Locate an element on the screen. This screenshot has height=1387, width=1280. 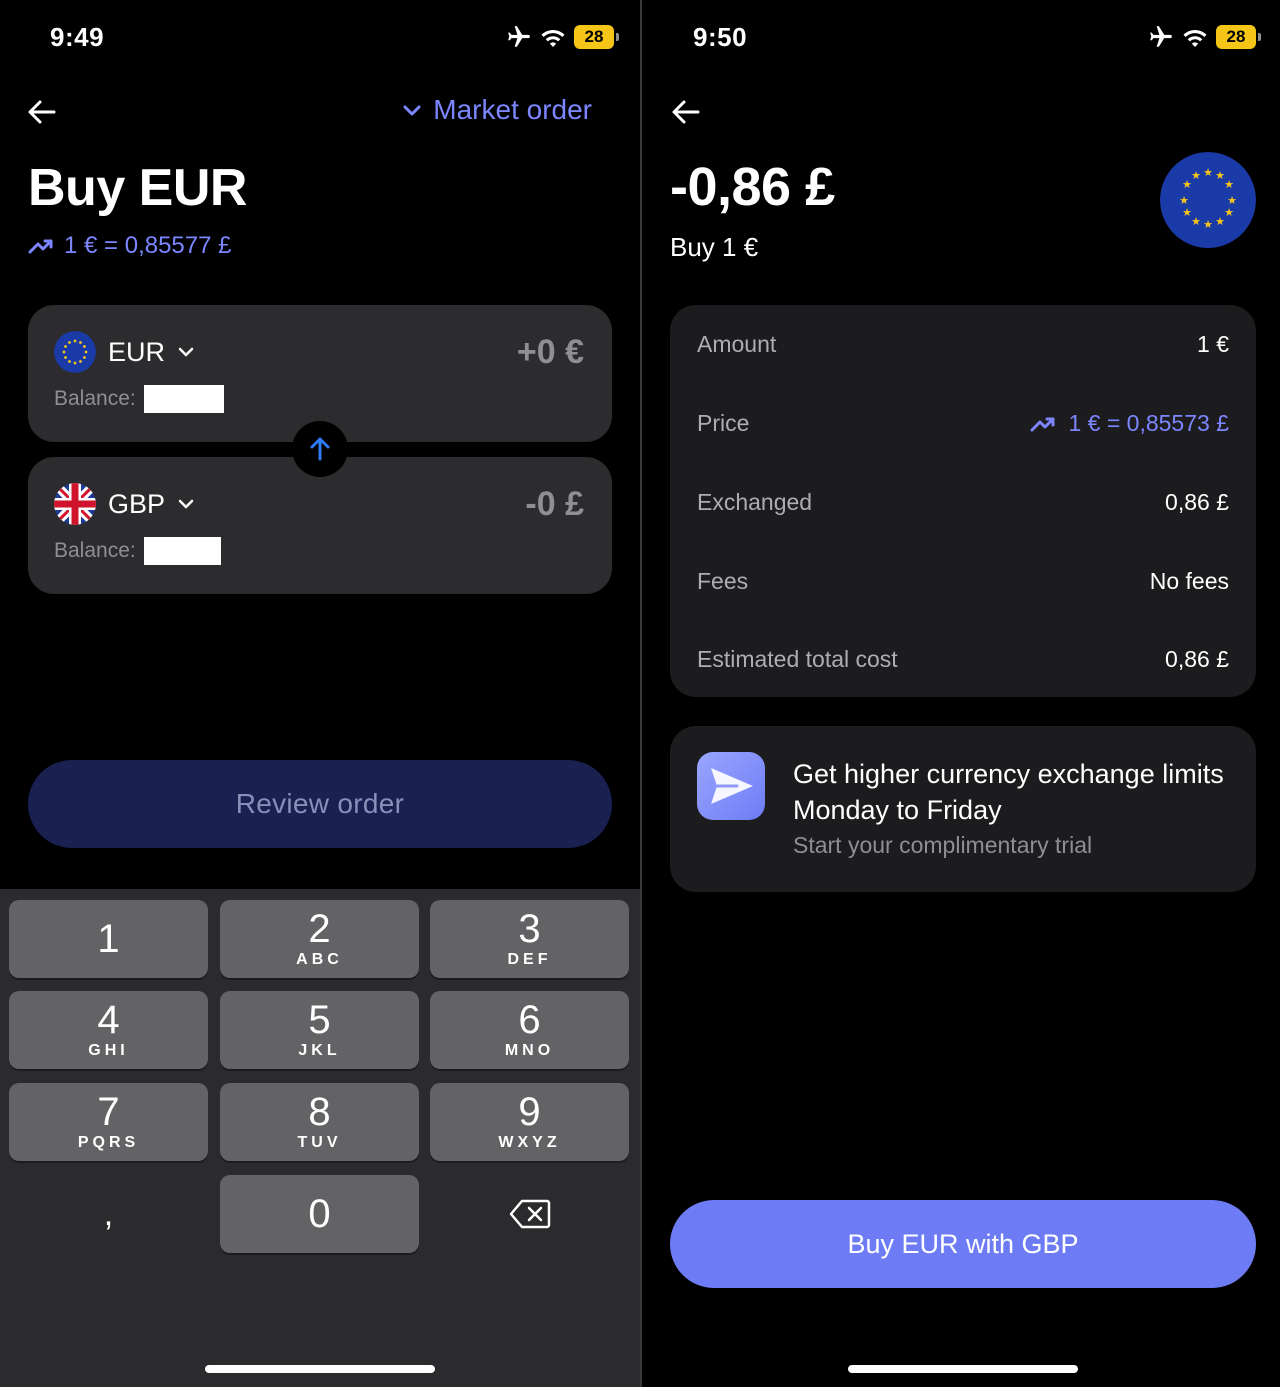
key-digit: 7 is located at coordinates (108, 1112).